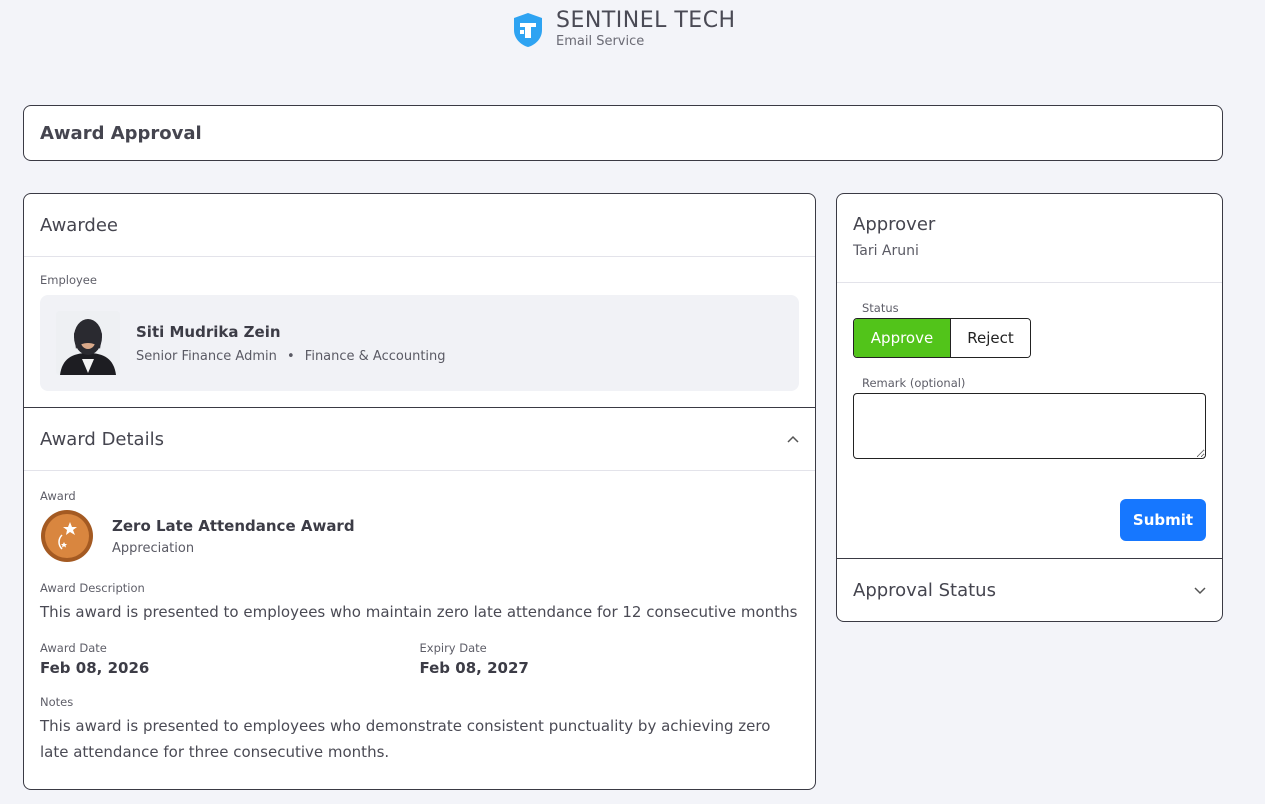  Describe the element at coordinates (1029, 426) in the screenshot. I see `remark-input` at that location.